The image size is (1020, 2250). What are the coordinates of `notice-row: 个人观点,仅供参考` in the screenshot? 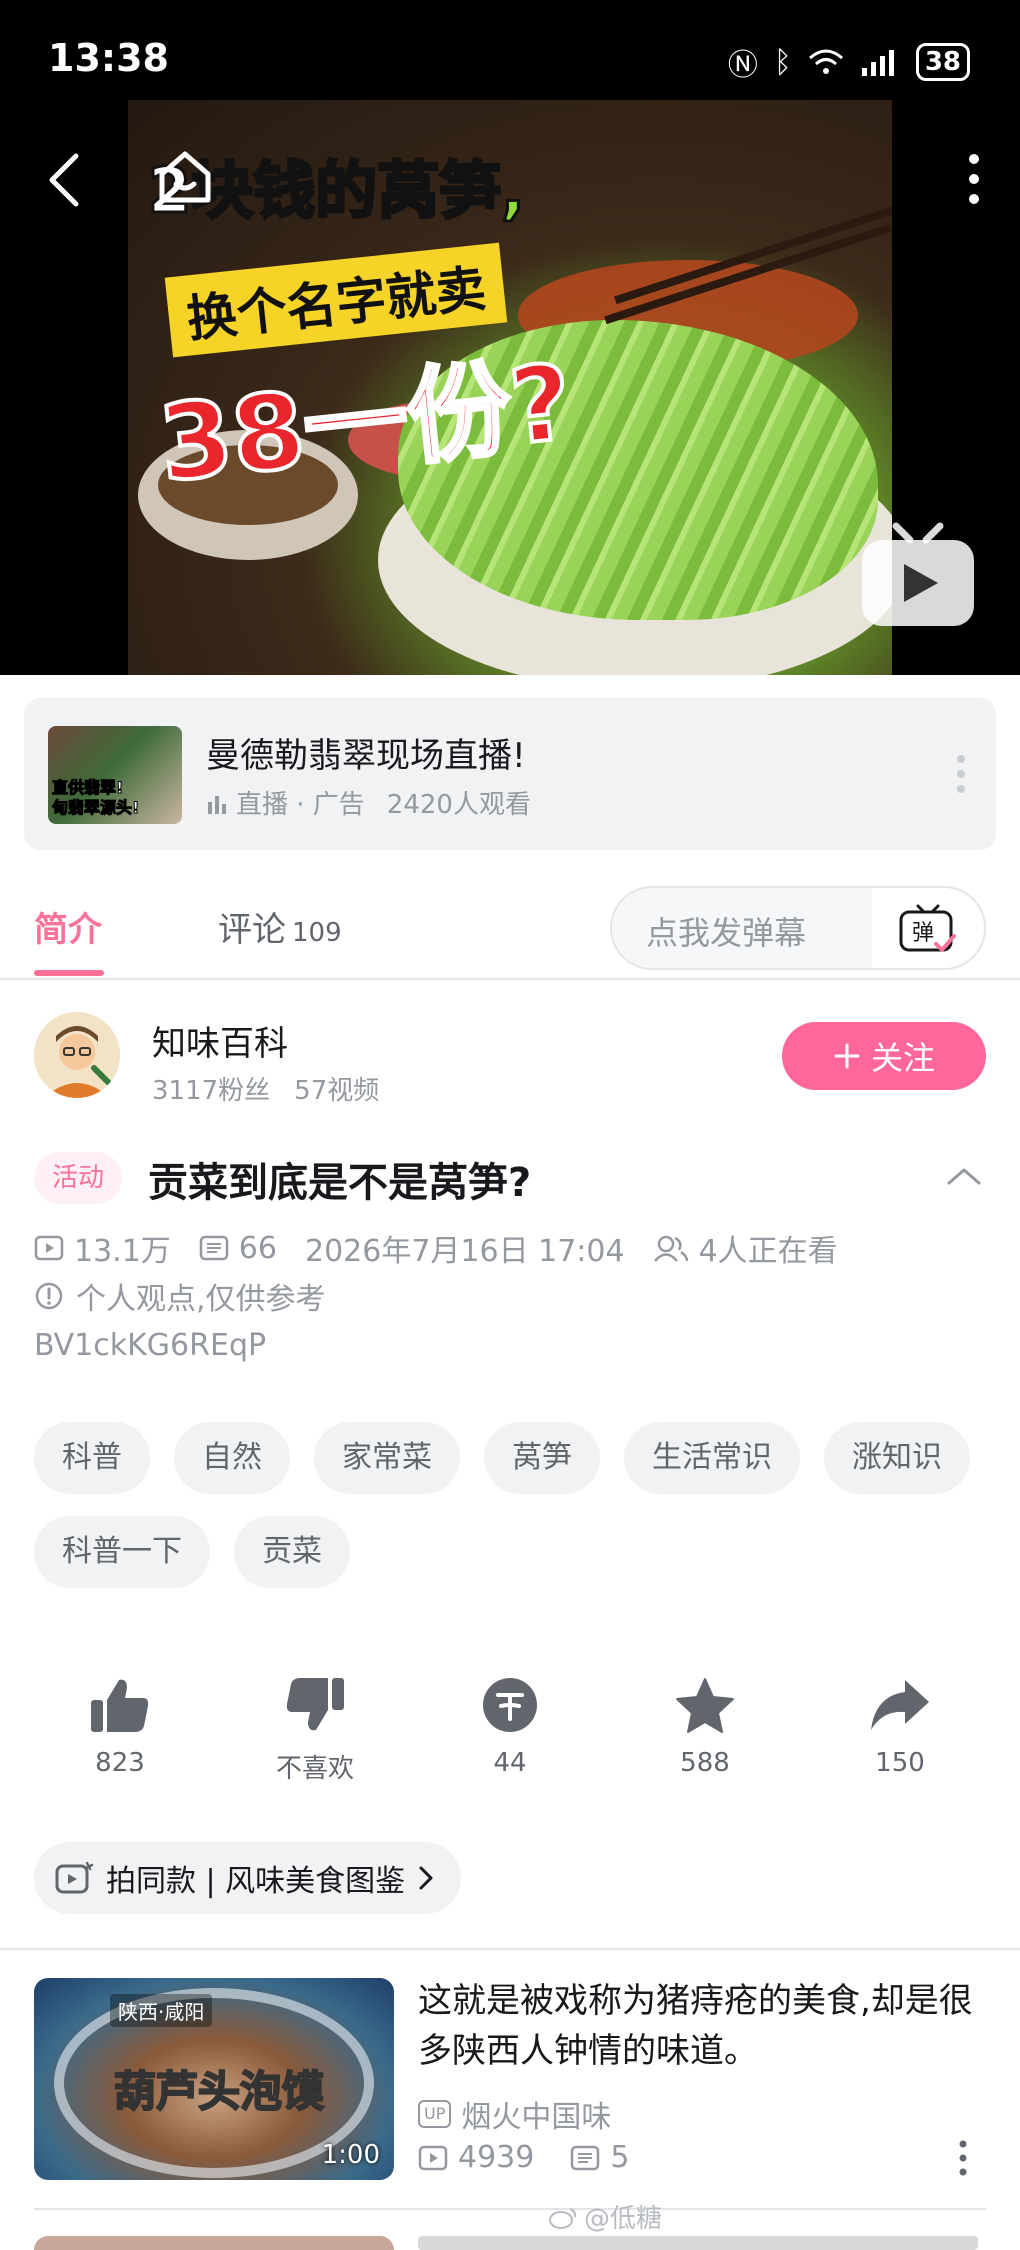 It's located at (180, 1296).